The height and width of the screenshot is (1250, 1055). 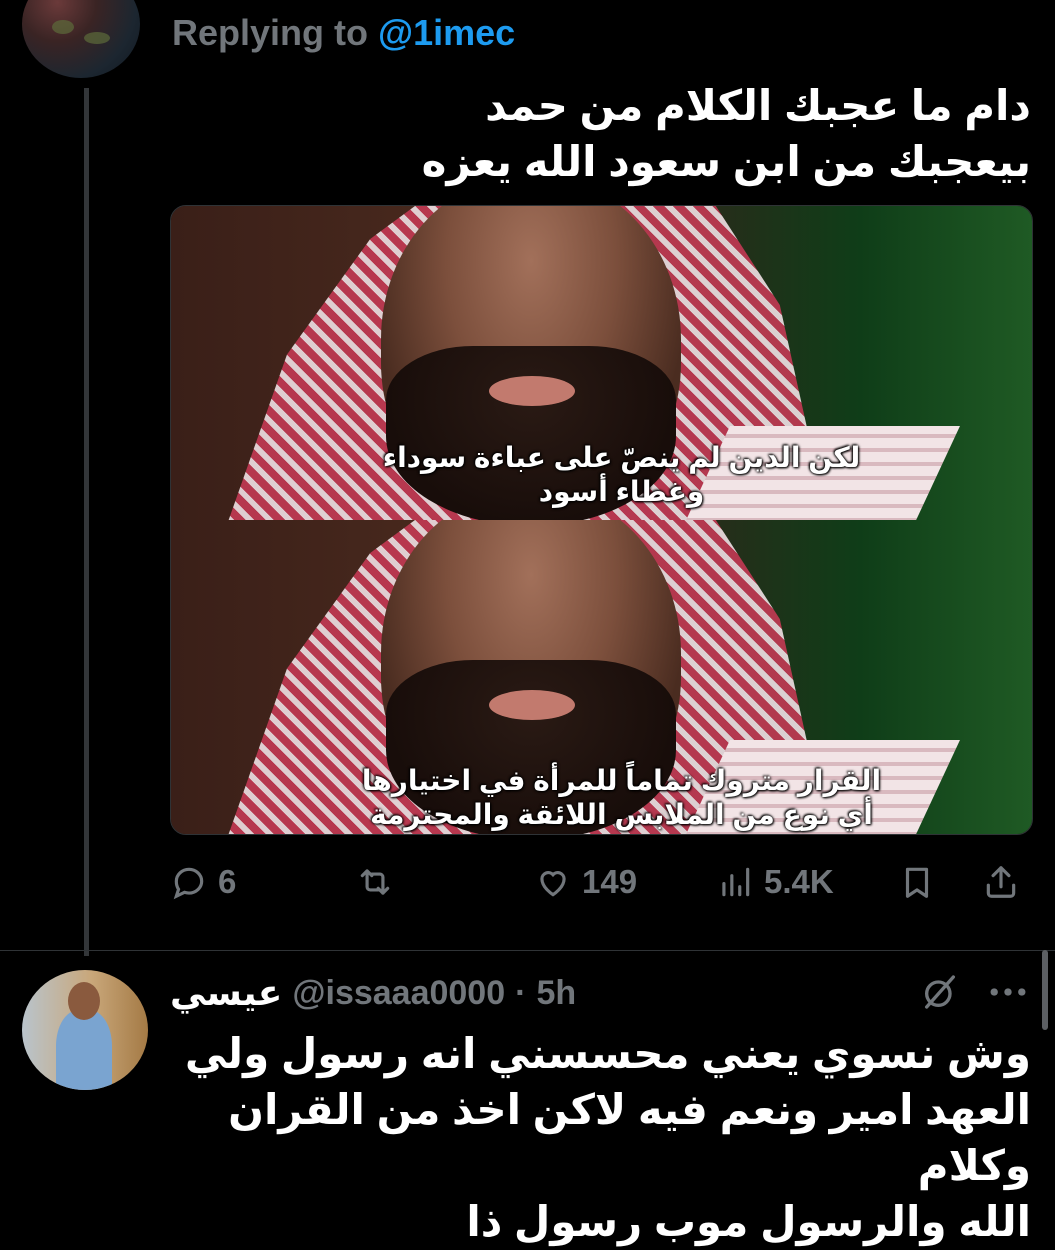 I want to click on heart-icon, so click(x=553, y=884).